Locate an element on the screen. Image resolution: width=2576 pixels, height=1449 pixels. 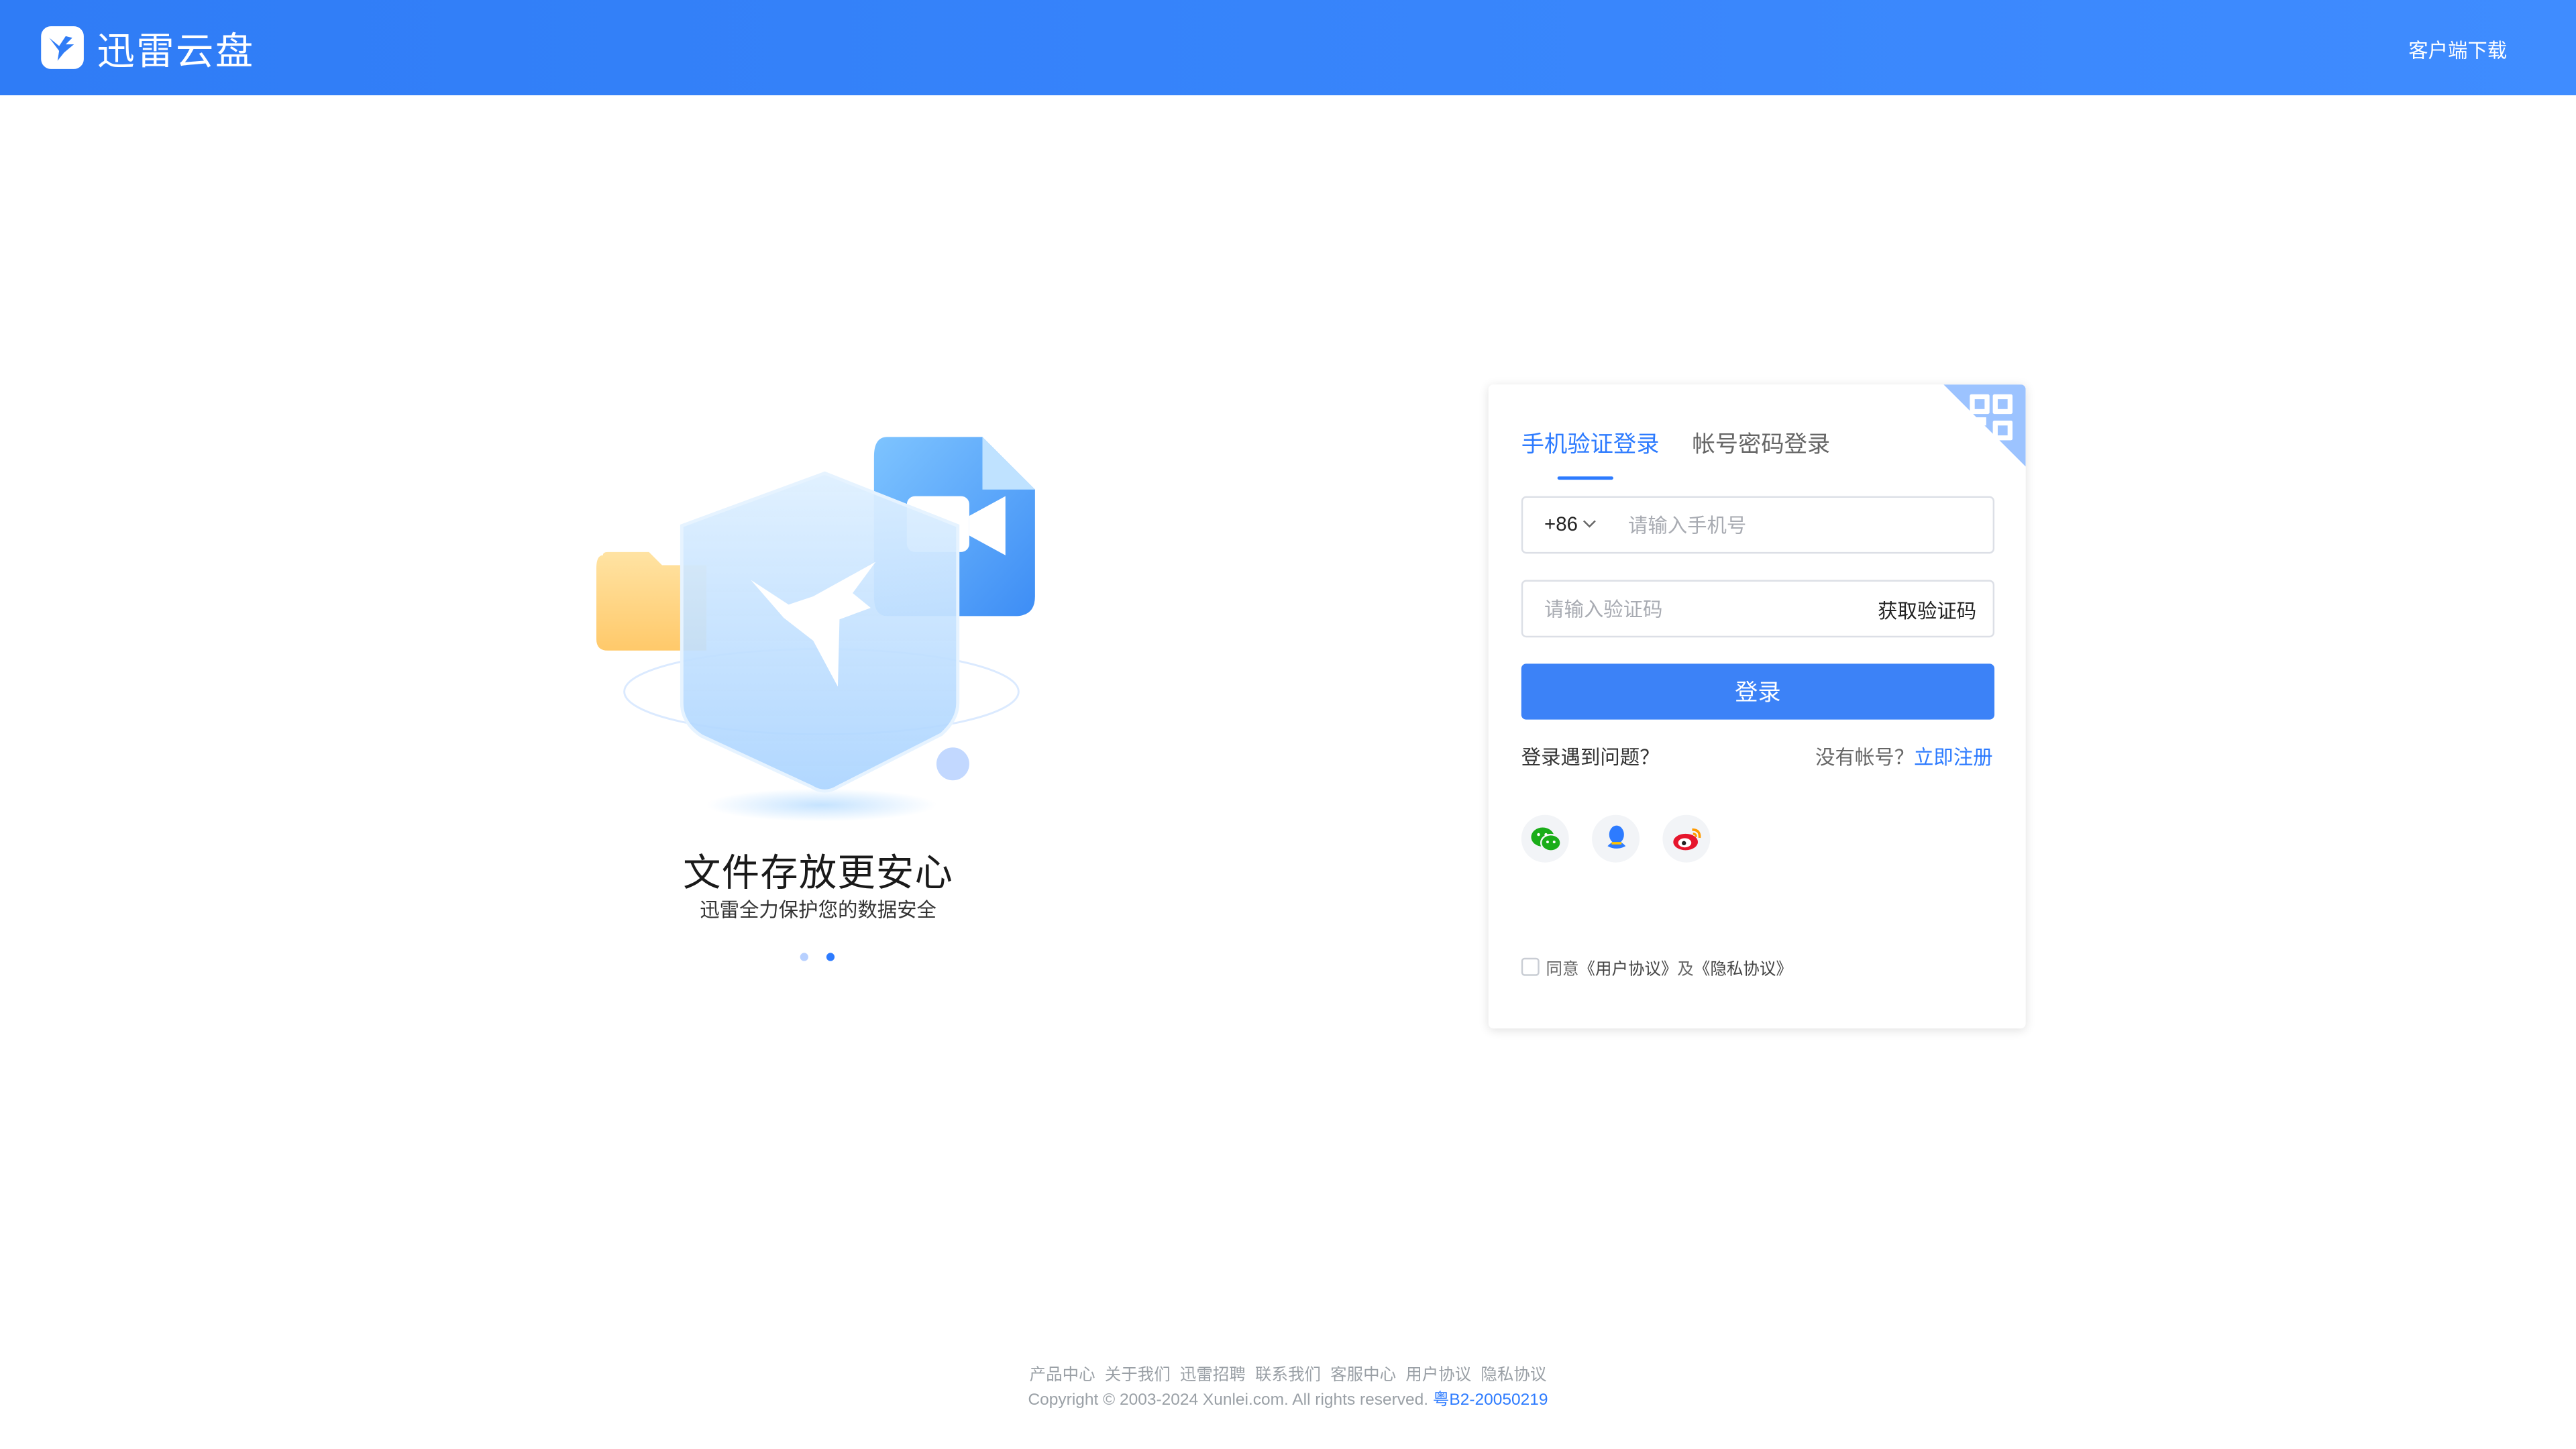
agreement-row: 同意 《用户协议》 及 《隐私协议》 is located at coordinates (1656, 967).